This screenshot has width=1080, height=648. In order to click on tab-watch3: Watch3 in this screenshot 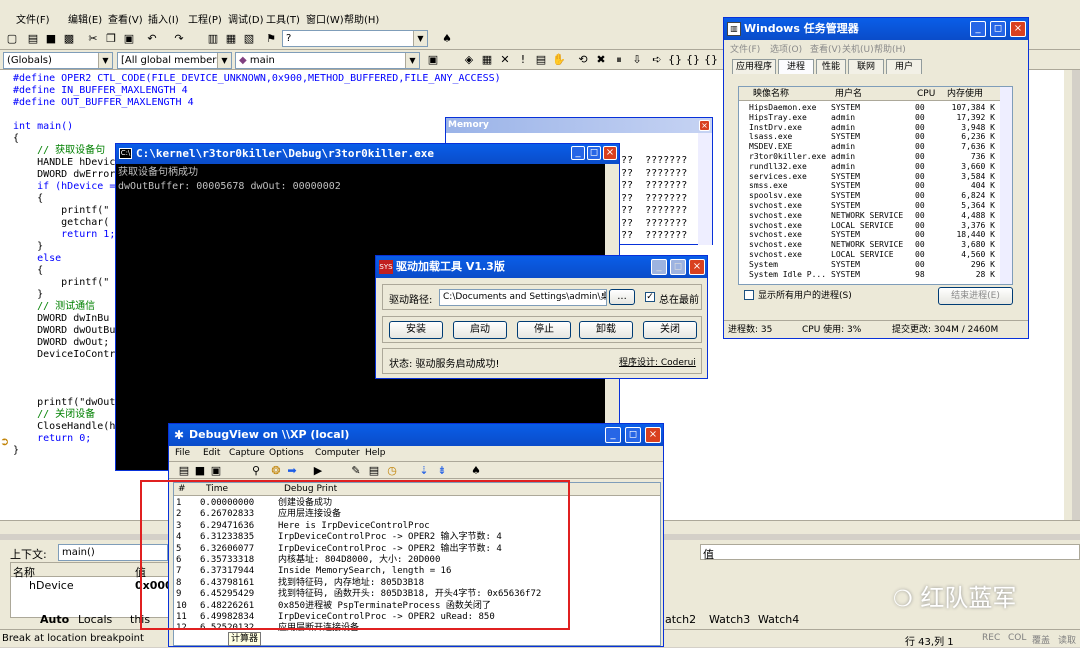, I will do `click(729, 619)`.